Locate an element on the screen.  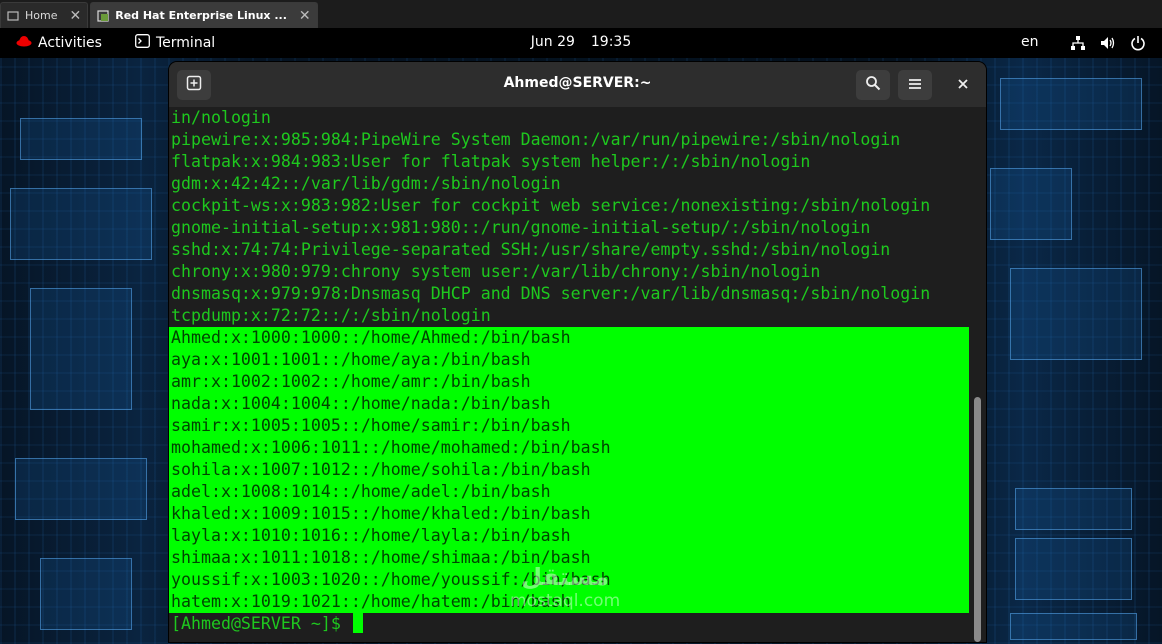
network-icon is located at coordinates (1078, 45).